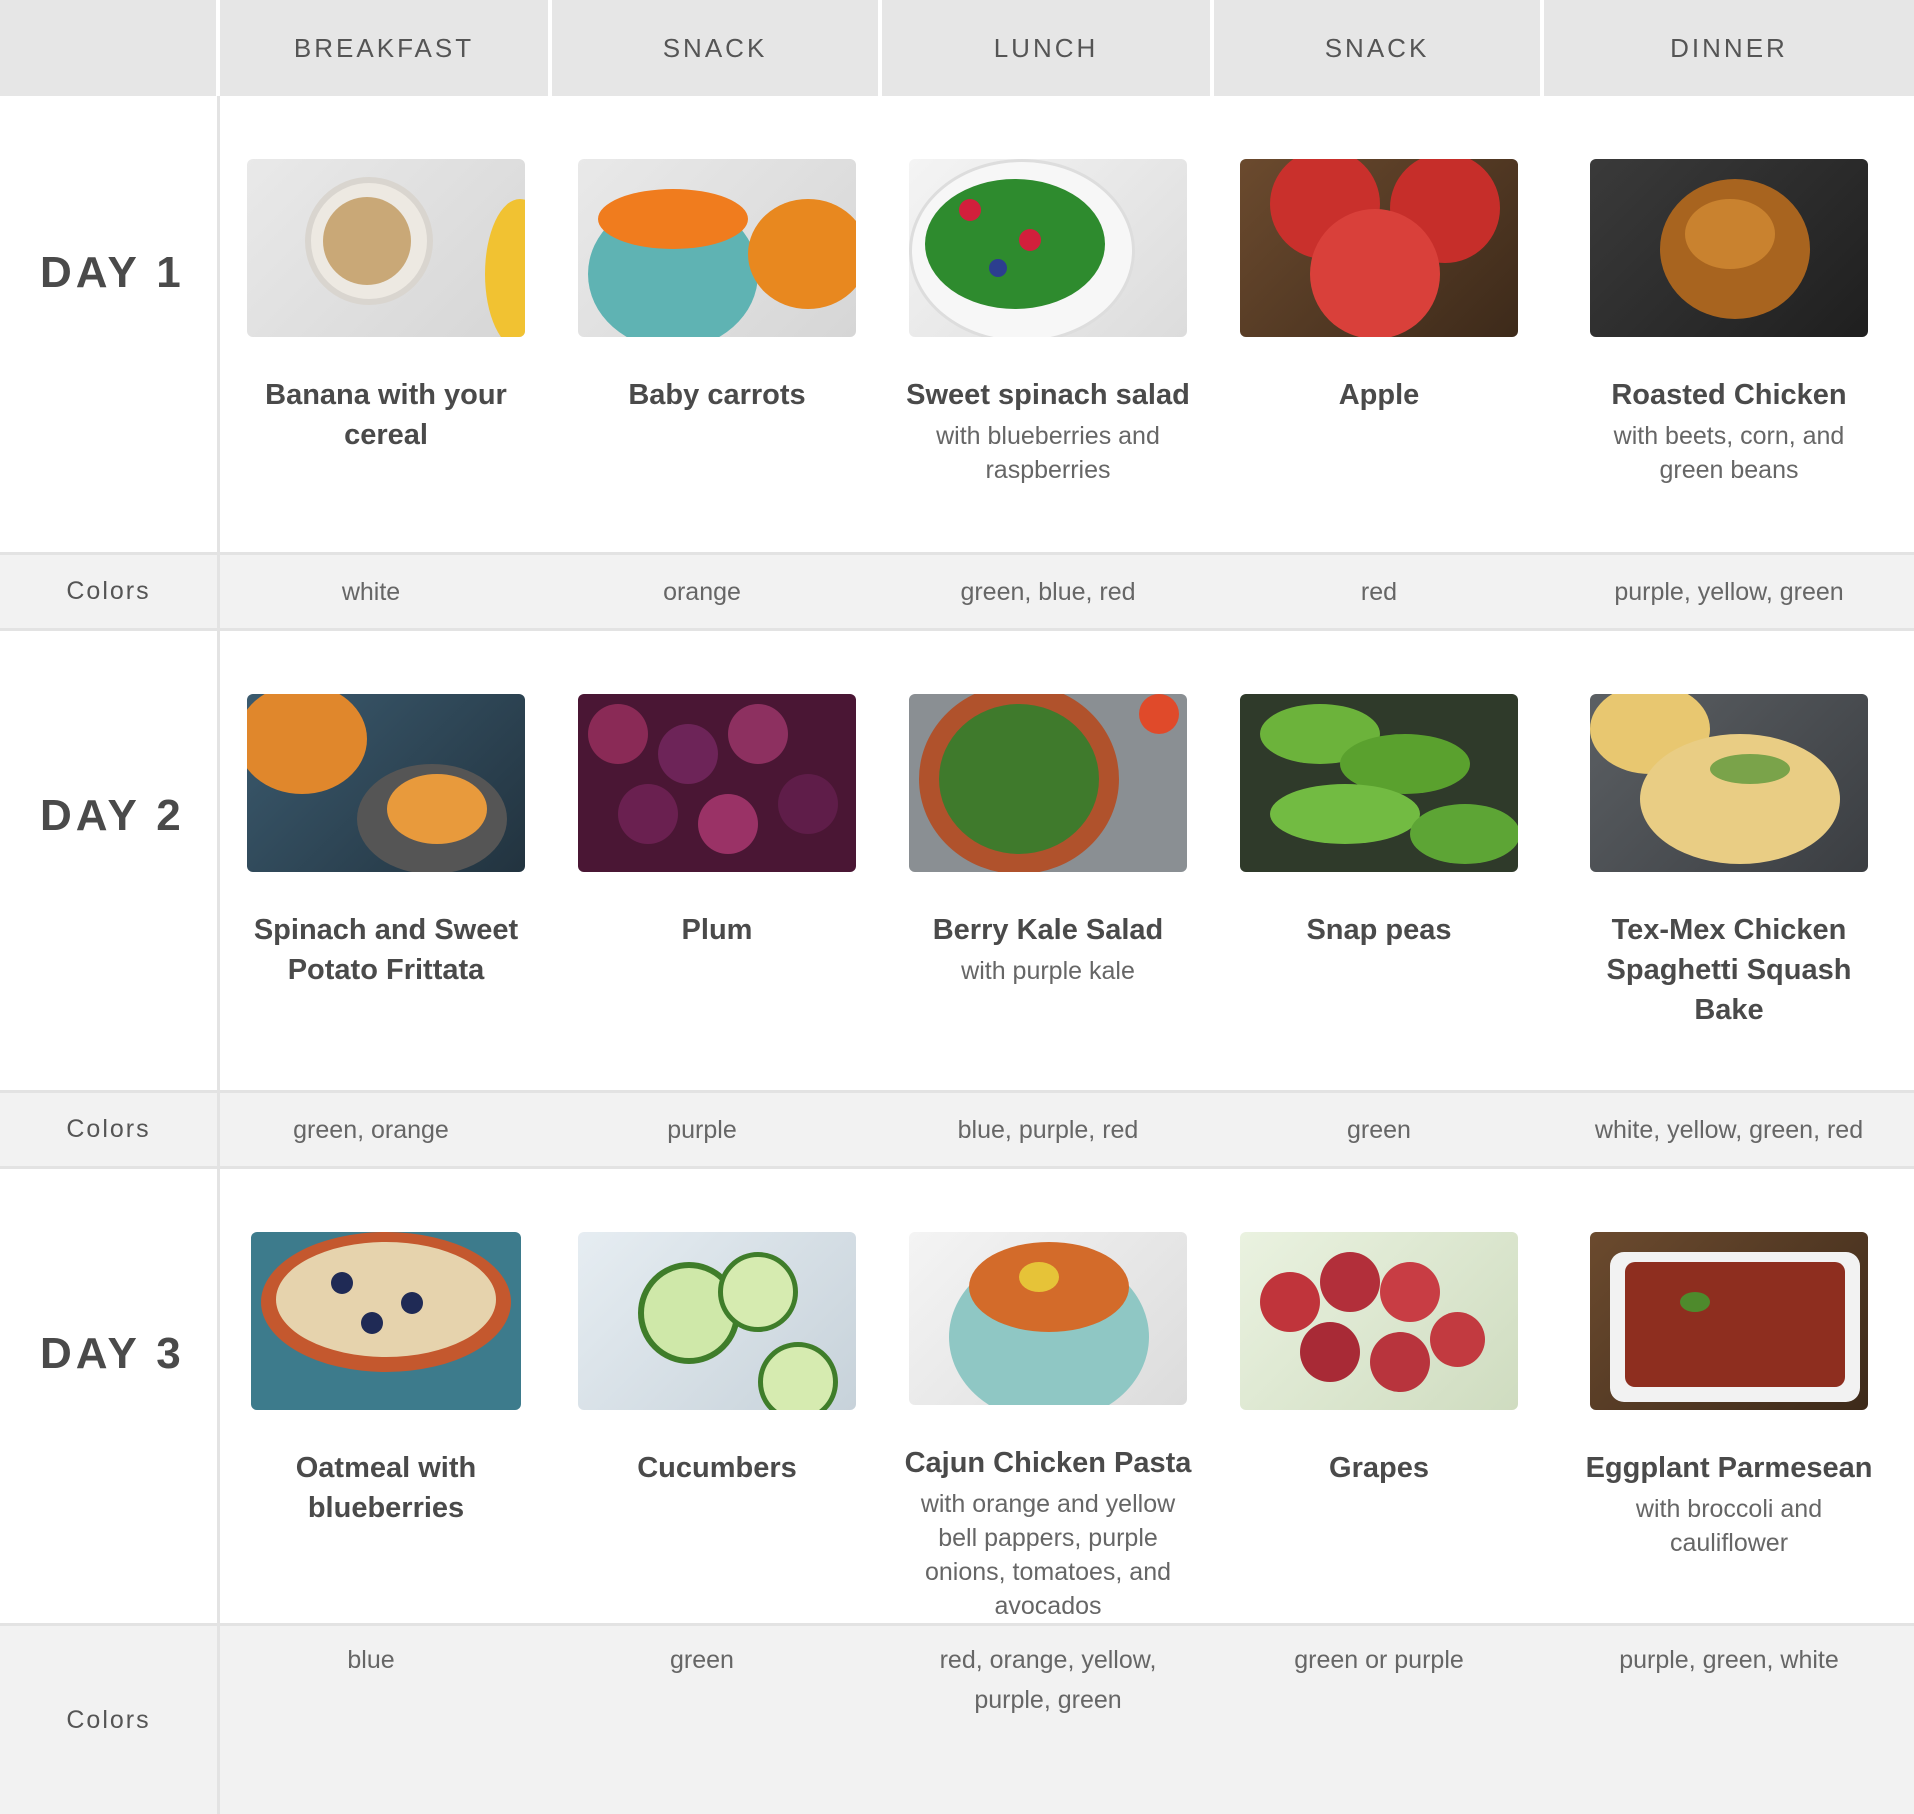 Image resolution: width=1914 pixels, height=1814 pixels. What do you see at coordinates (386, 415) in the screenshot?
I see `meal-title: Banana with your cereal` at bounding box center [386, 415].